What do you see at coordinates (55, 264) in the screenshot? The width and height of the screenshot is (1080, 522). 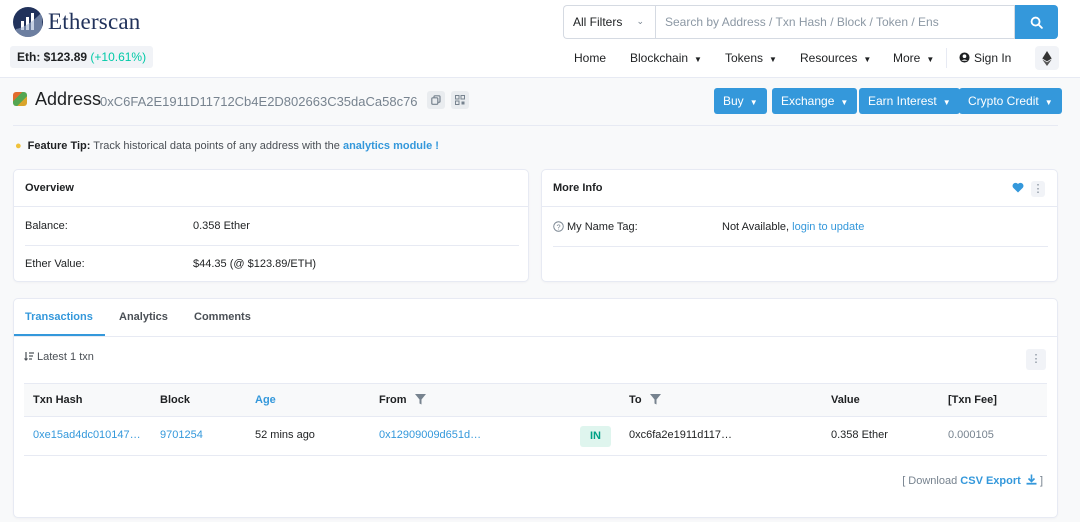 I see `ether-value-label: Ether Value:` at bounding box center [55, 264].